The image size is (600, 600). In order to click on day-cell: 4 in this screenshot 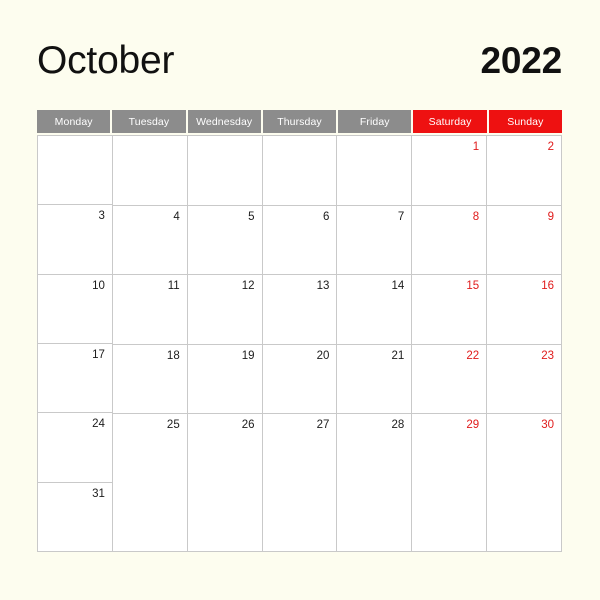, I will do `click(149, 240)`.